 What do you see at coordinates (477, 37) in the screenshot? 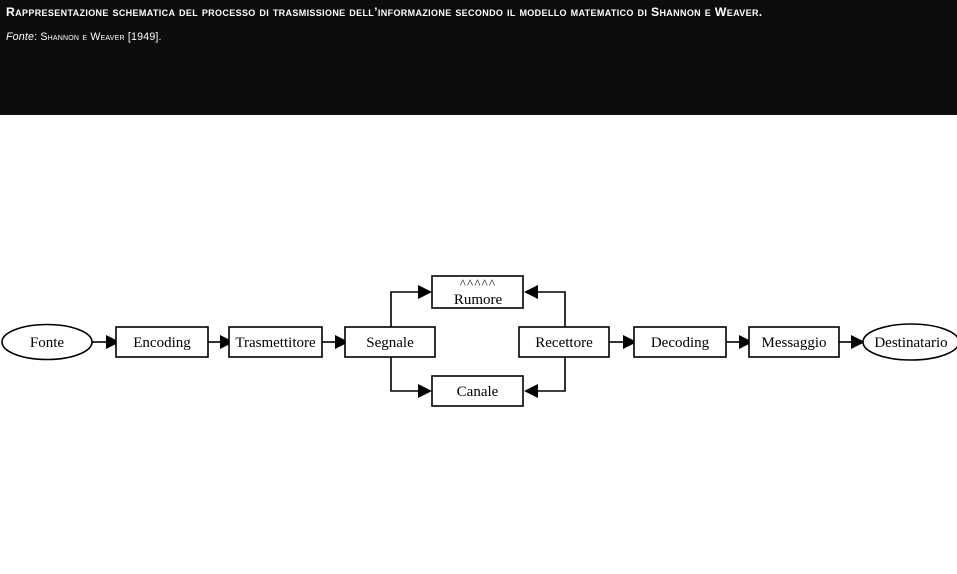
I see `caption-source: Fonte: Shannon e Weaver [1949].` at bounding box center [477, 37].